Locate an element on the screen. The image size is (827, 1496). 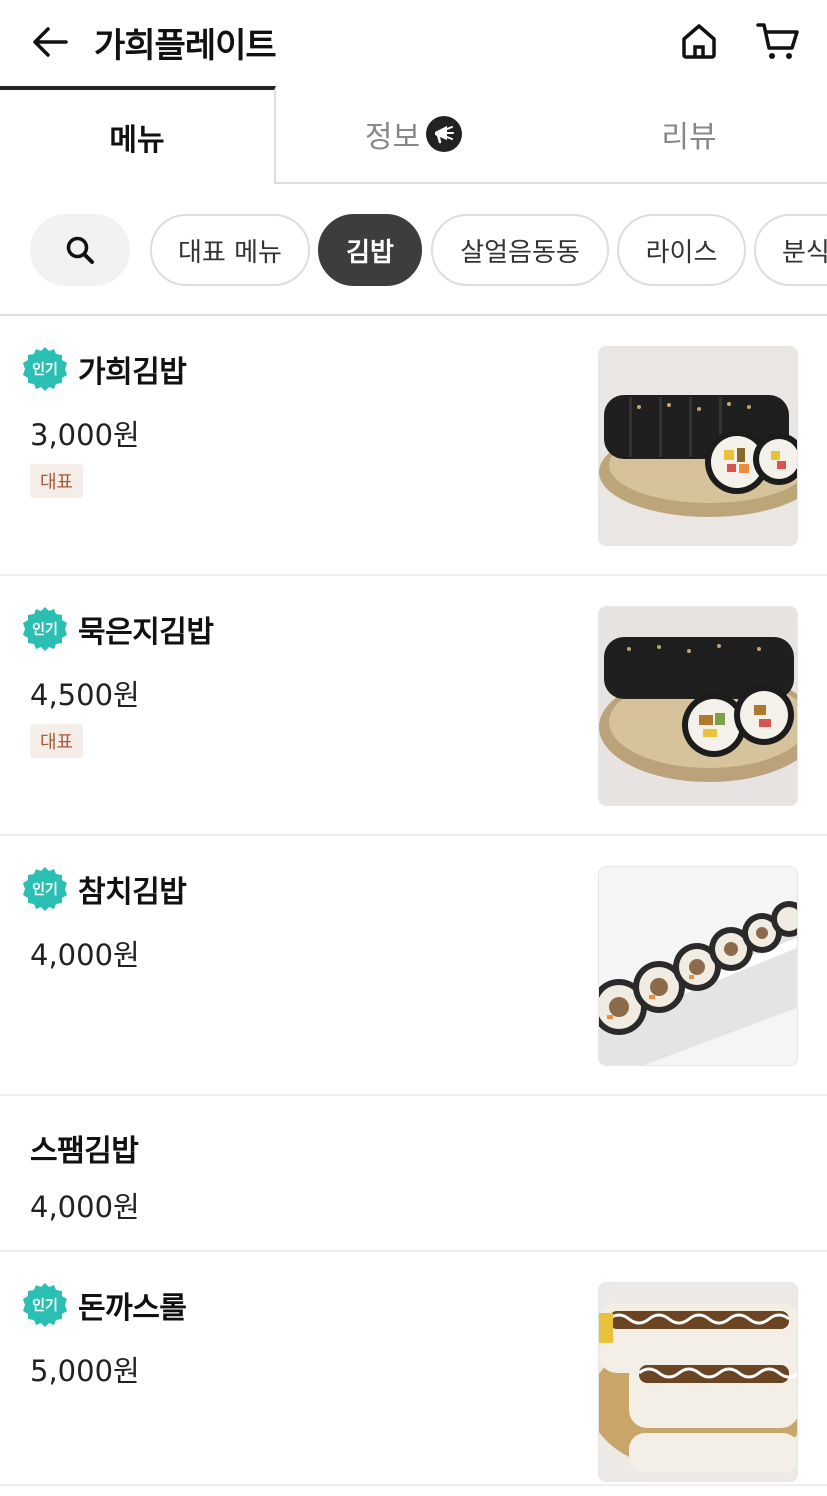
category-chip-kimbap: 김밥 is located at coordinates (370, 250).